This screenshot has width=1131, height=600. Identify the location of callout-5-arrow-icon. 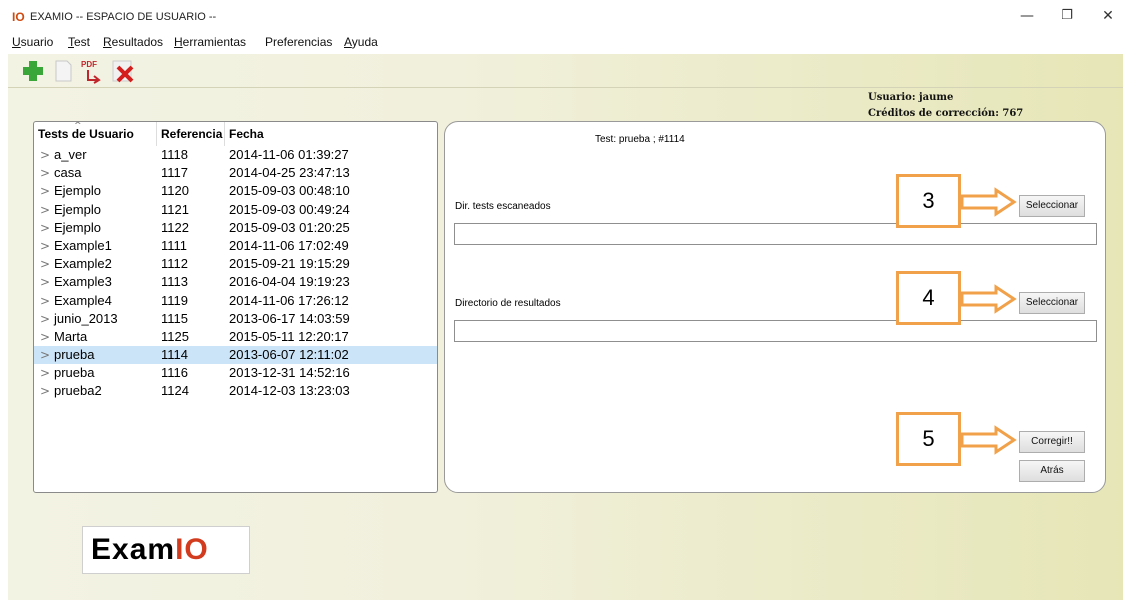
(988, 440).